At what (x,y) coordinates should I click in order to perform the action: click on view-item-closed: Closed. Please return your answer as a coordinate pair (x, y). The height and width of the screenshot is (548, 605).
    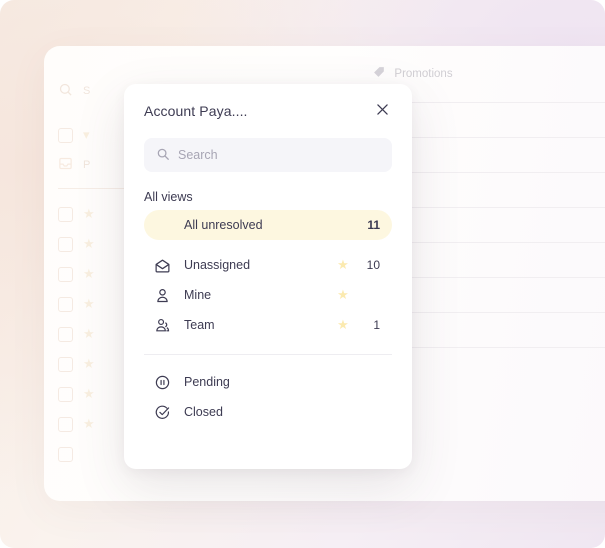
    Looking at the image, I should click on (268, 412).